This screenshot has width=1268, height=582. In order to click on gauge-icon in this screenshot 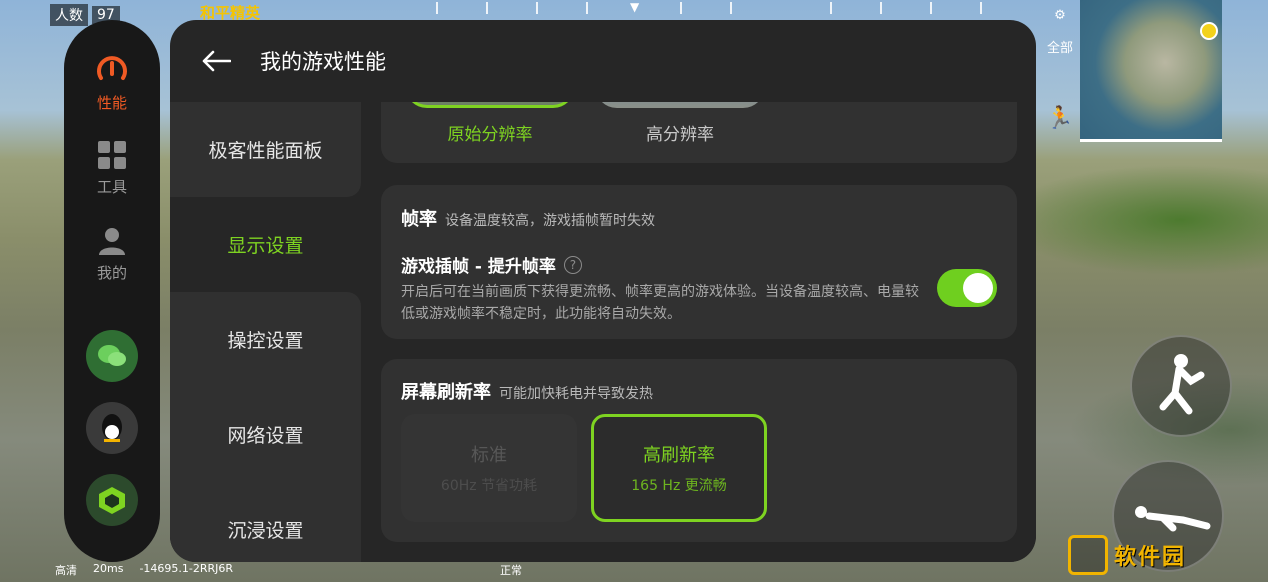, I will do `click(112, 68)`.